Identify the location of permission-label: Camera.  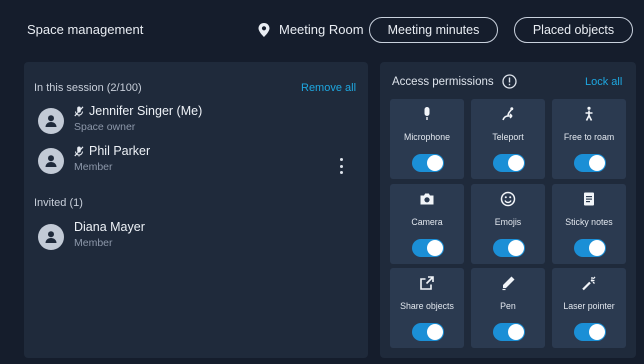
(427, 221).